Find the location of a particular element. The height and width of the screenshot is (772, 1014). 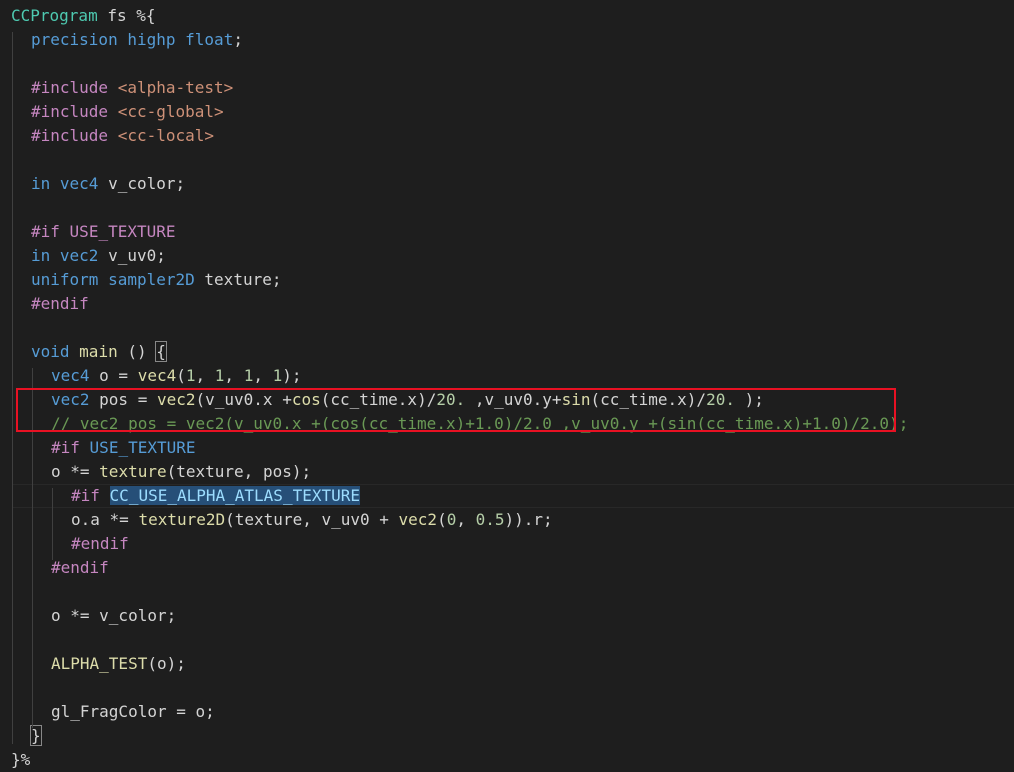

code-line-text: #include <alpha-test> is located at coordinates (132, 88).